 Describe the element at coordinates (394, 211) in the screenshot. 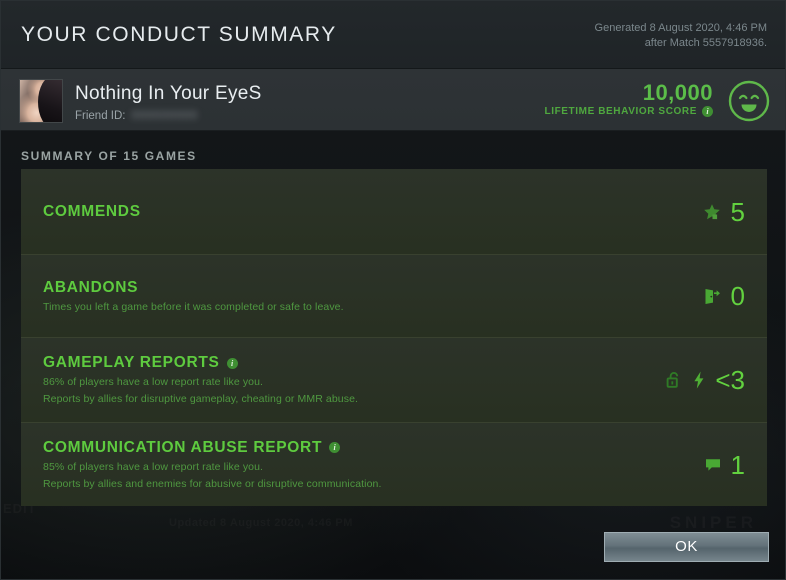

I see `row-commends: COMMENDS 5` at that location.